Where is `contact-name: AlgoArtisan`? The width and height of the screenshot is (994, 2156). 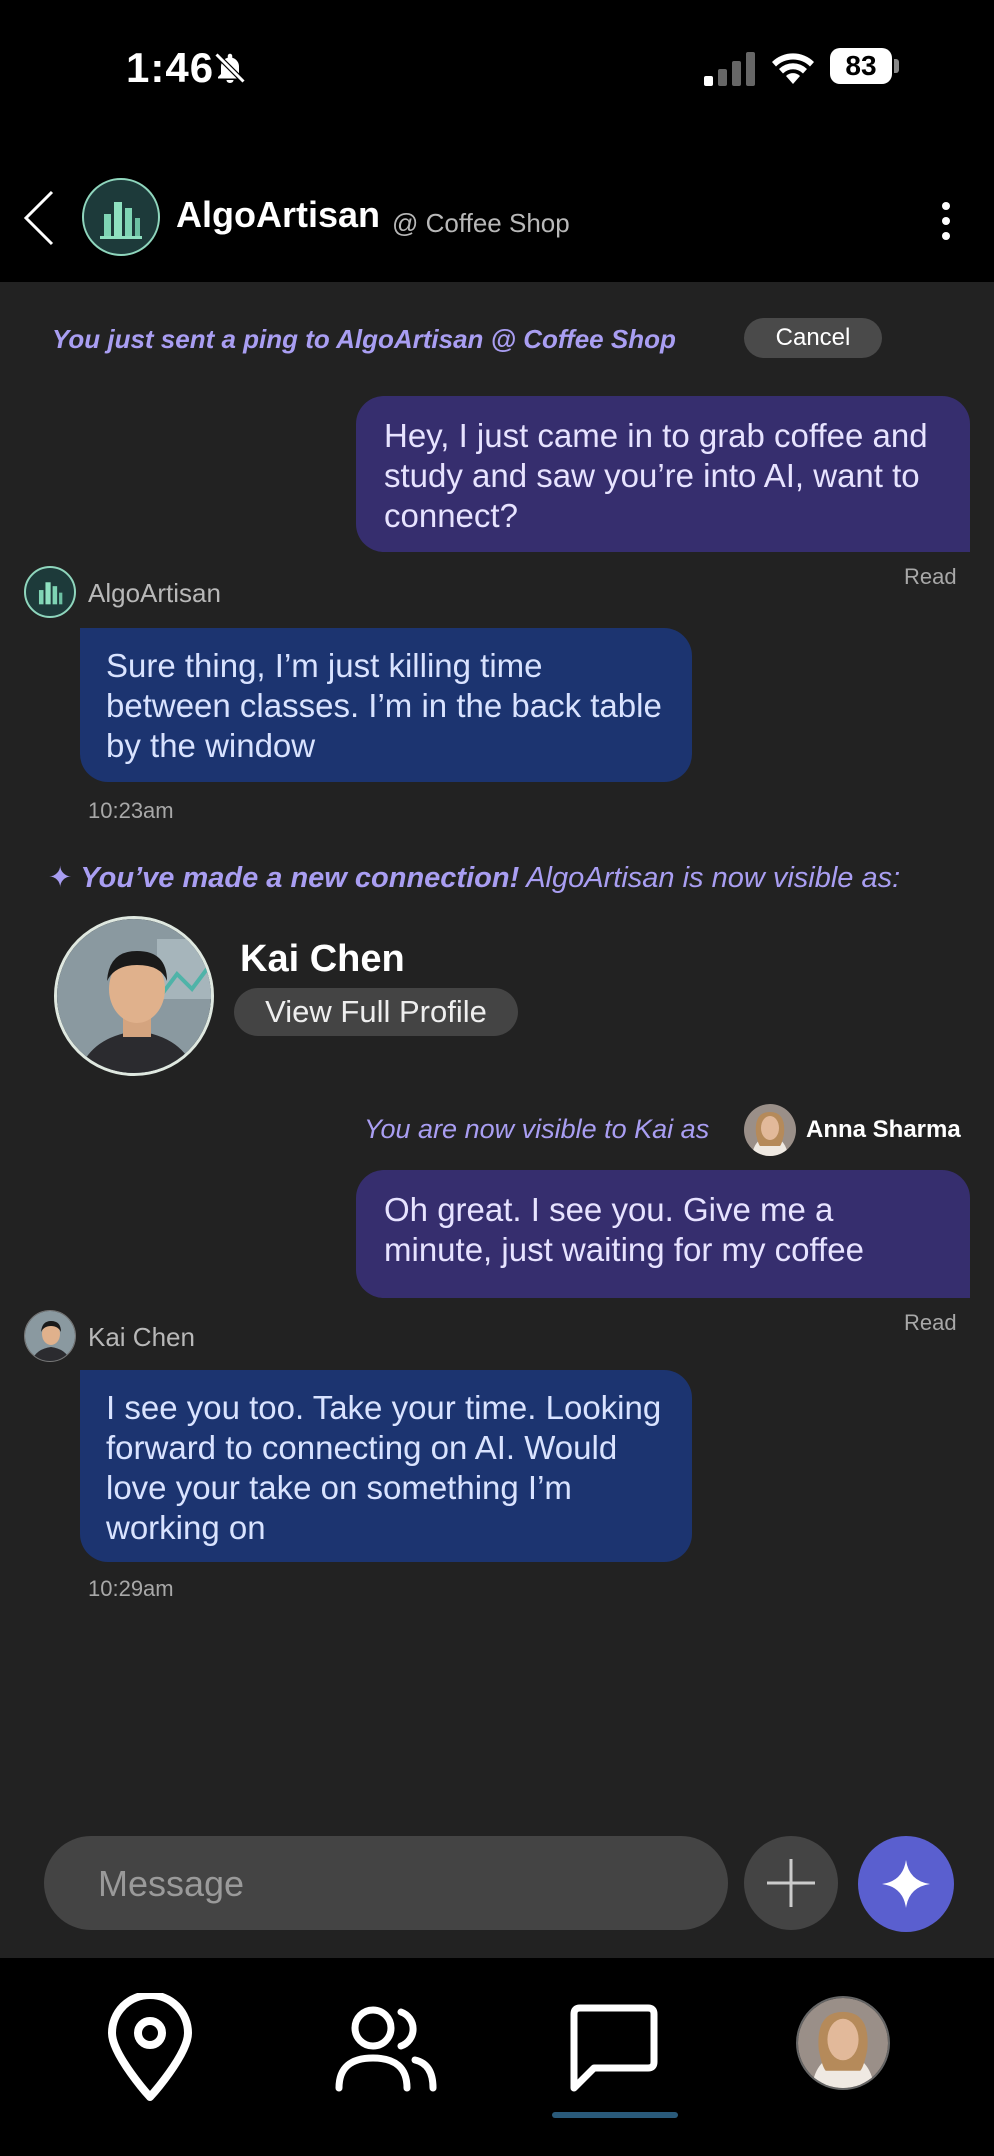
contact-name: AlgoArtisan is located at coordinates (278, 215).